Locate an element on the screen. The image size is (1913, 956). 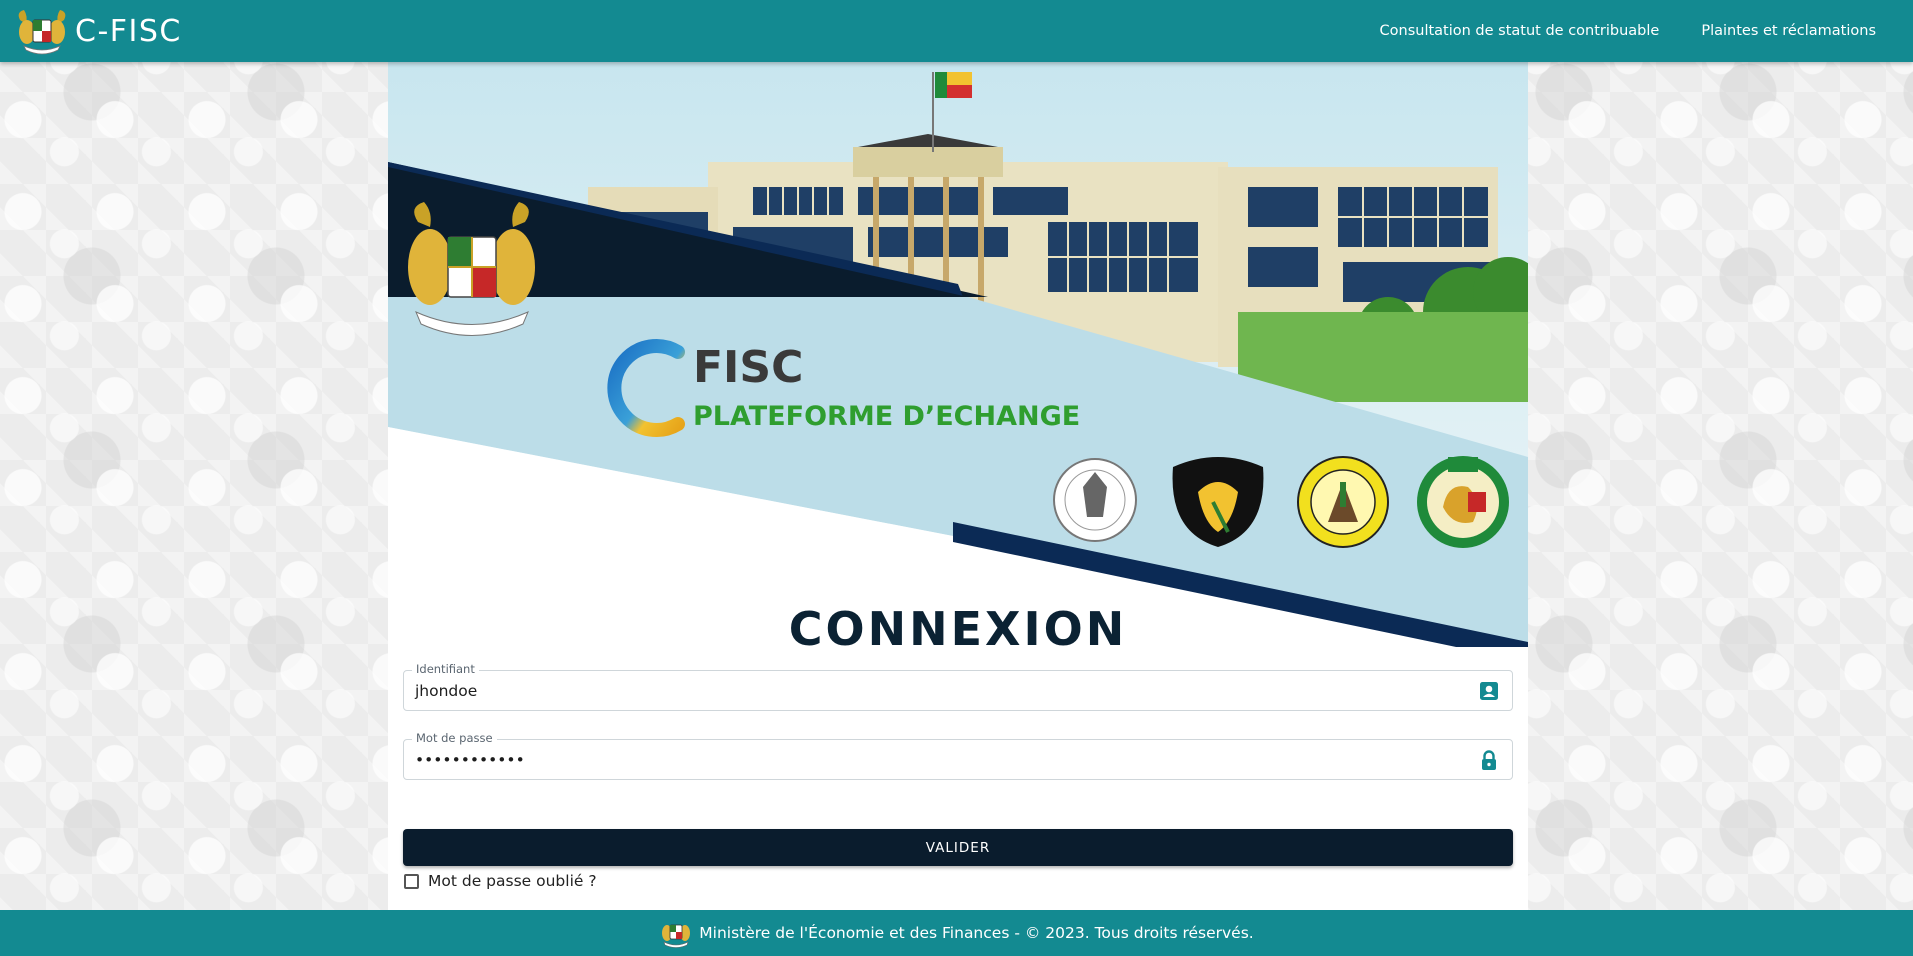
forgot-password-label: Mot de passe oublié ? is located at coordinates (512, 881).